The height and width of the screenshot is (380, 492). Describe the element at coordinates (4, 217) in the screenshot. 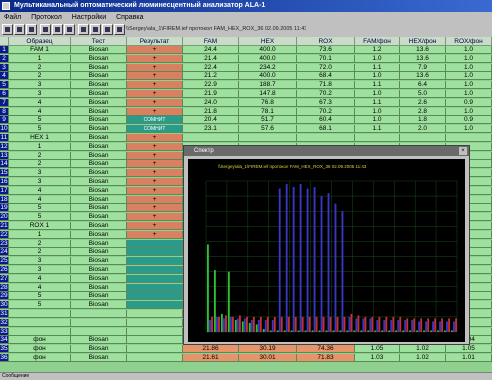

I see `table-cell: 20` at that location.